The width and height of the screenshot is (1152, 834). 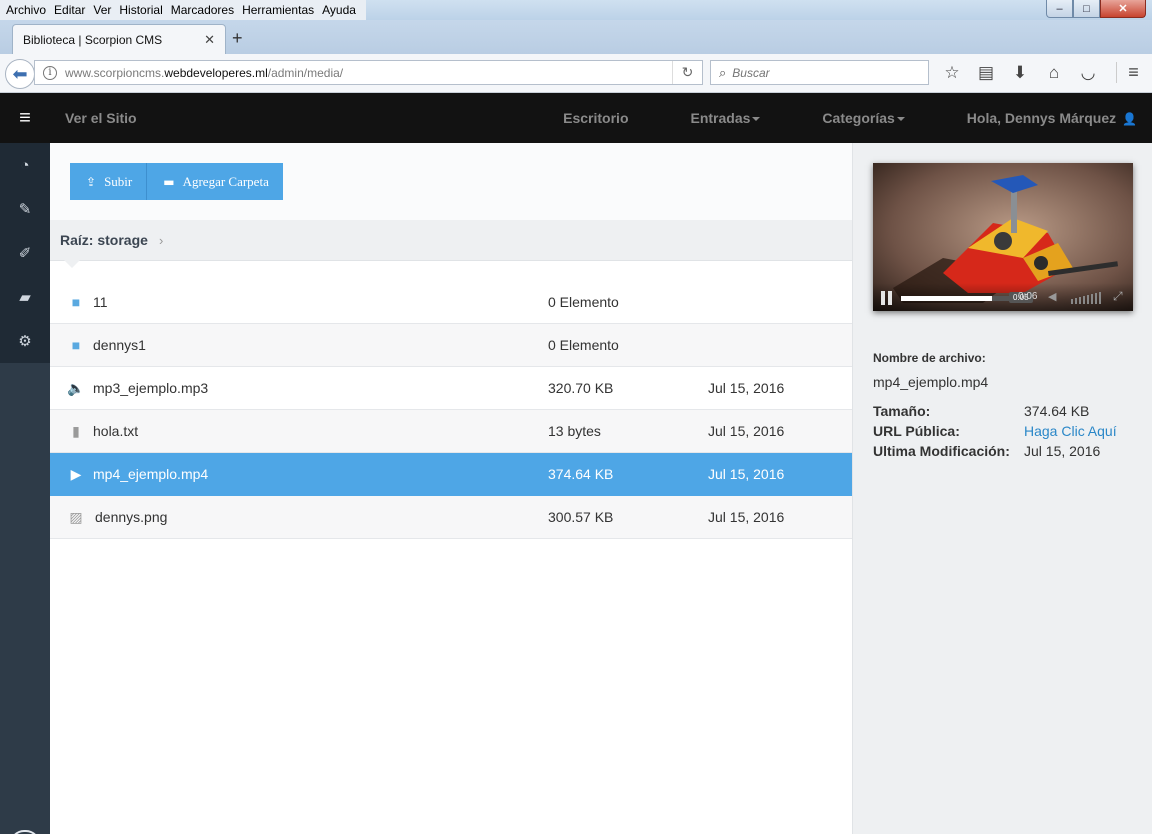 What do you see at coordinates (1028, 296) in the screenshot?
I see `current-time: 0:06` at bounding box center [1028, 296].